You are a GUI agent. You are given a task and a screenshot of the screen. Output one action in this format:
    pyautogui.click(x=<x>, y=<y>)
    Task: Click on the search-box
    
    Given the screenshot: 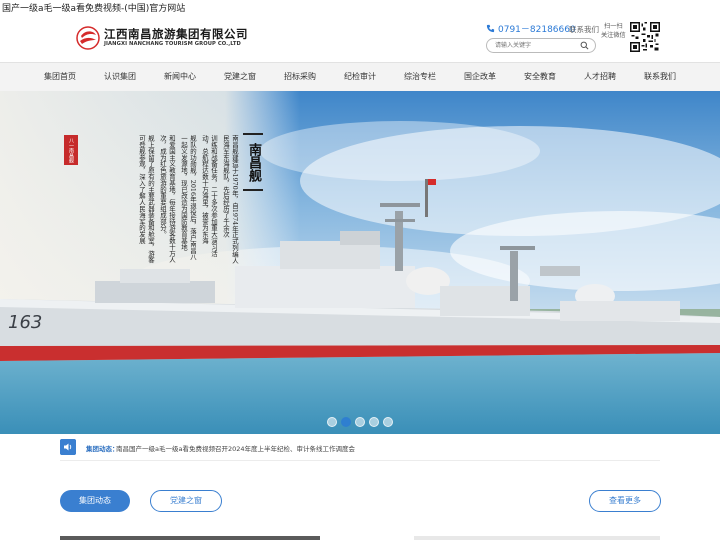 What is the action you would take?
    pyautogui.click(x=541, y=45)
    